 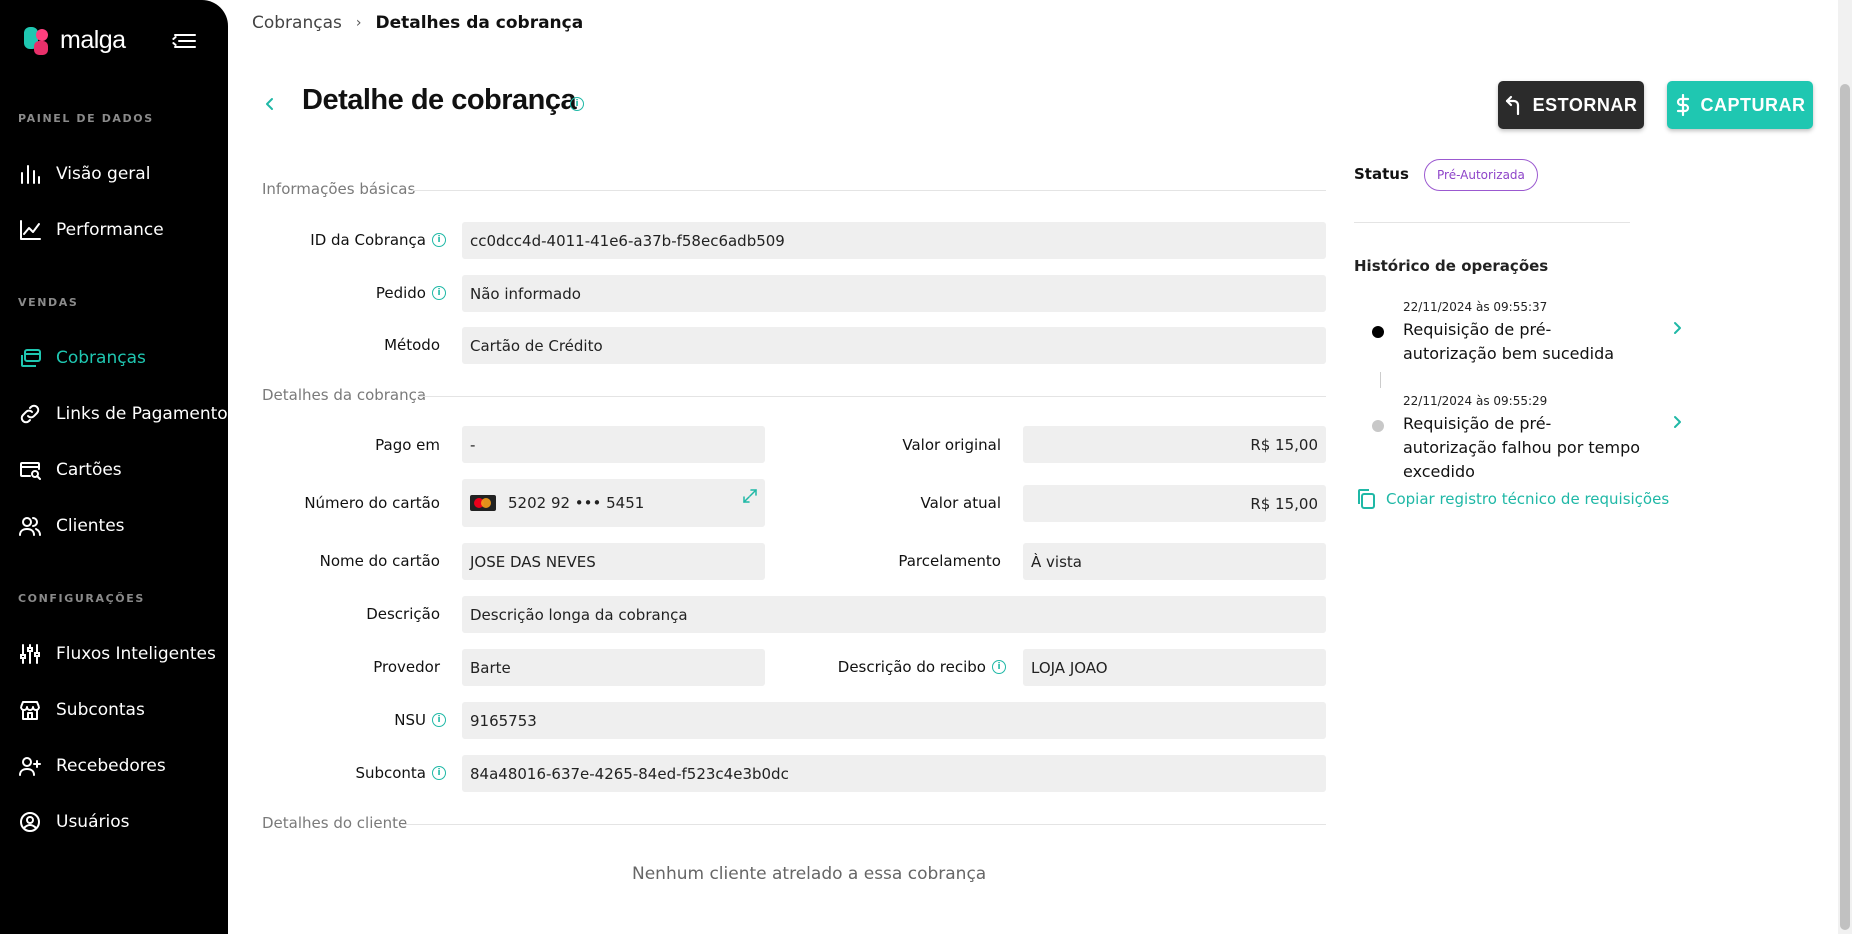 I want to click on label-text: Pago em, so click(x=407, y=445).